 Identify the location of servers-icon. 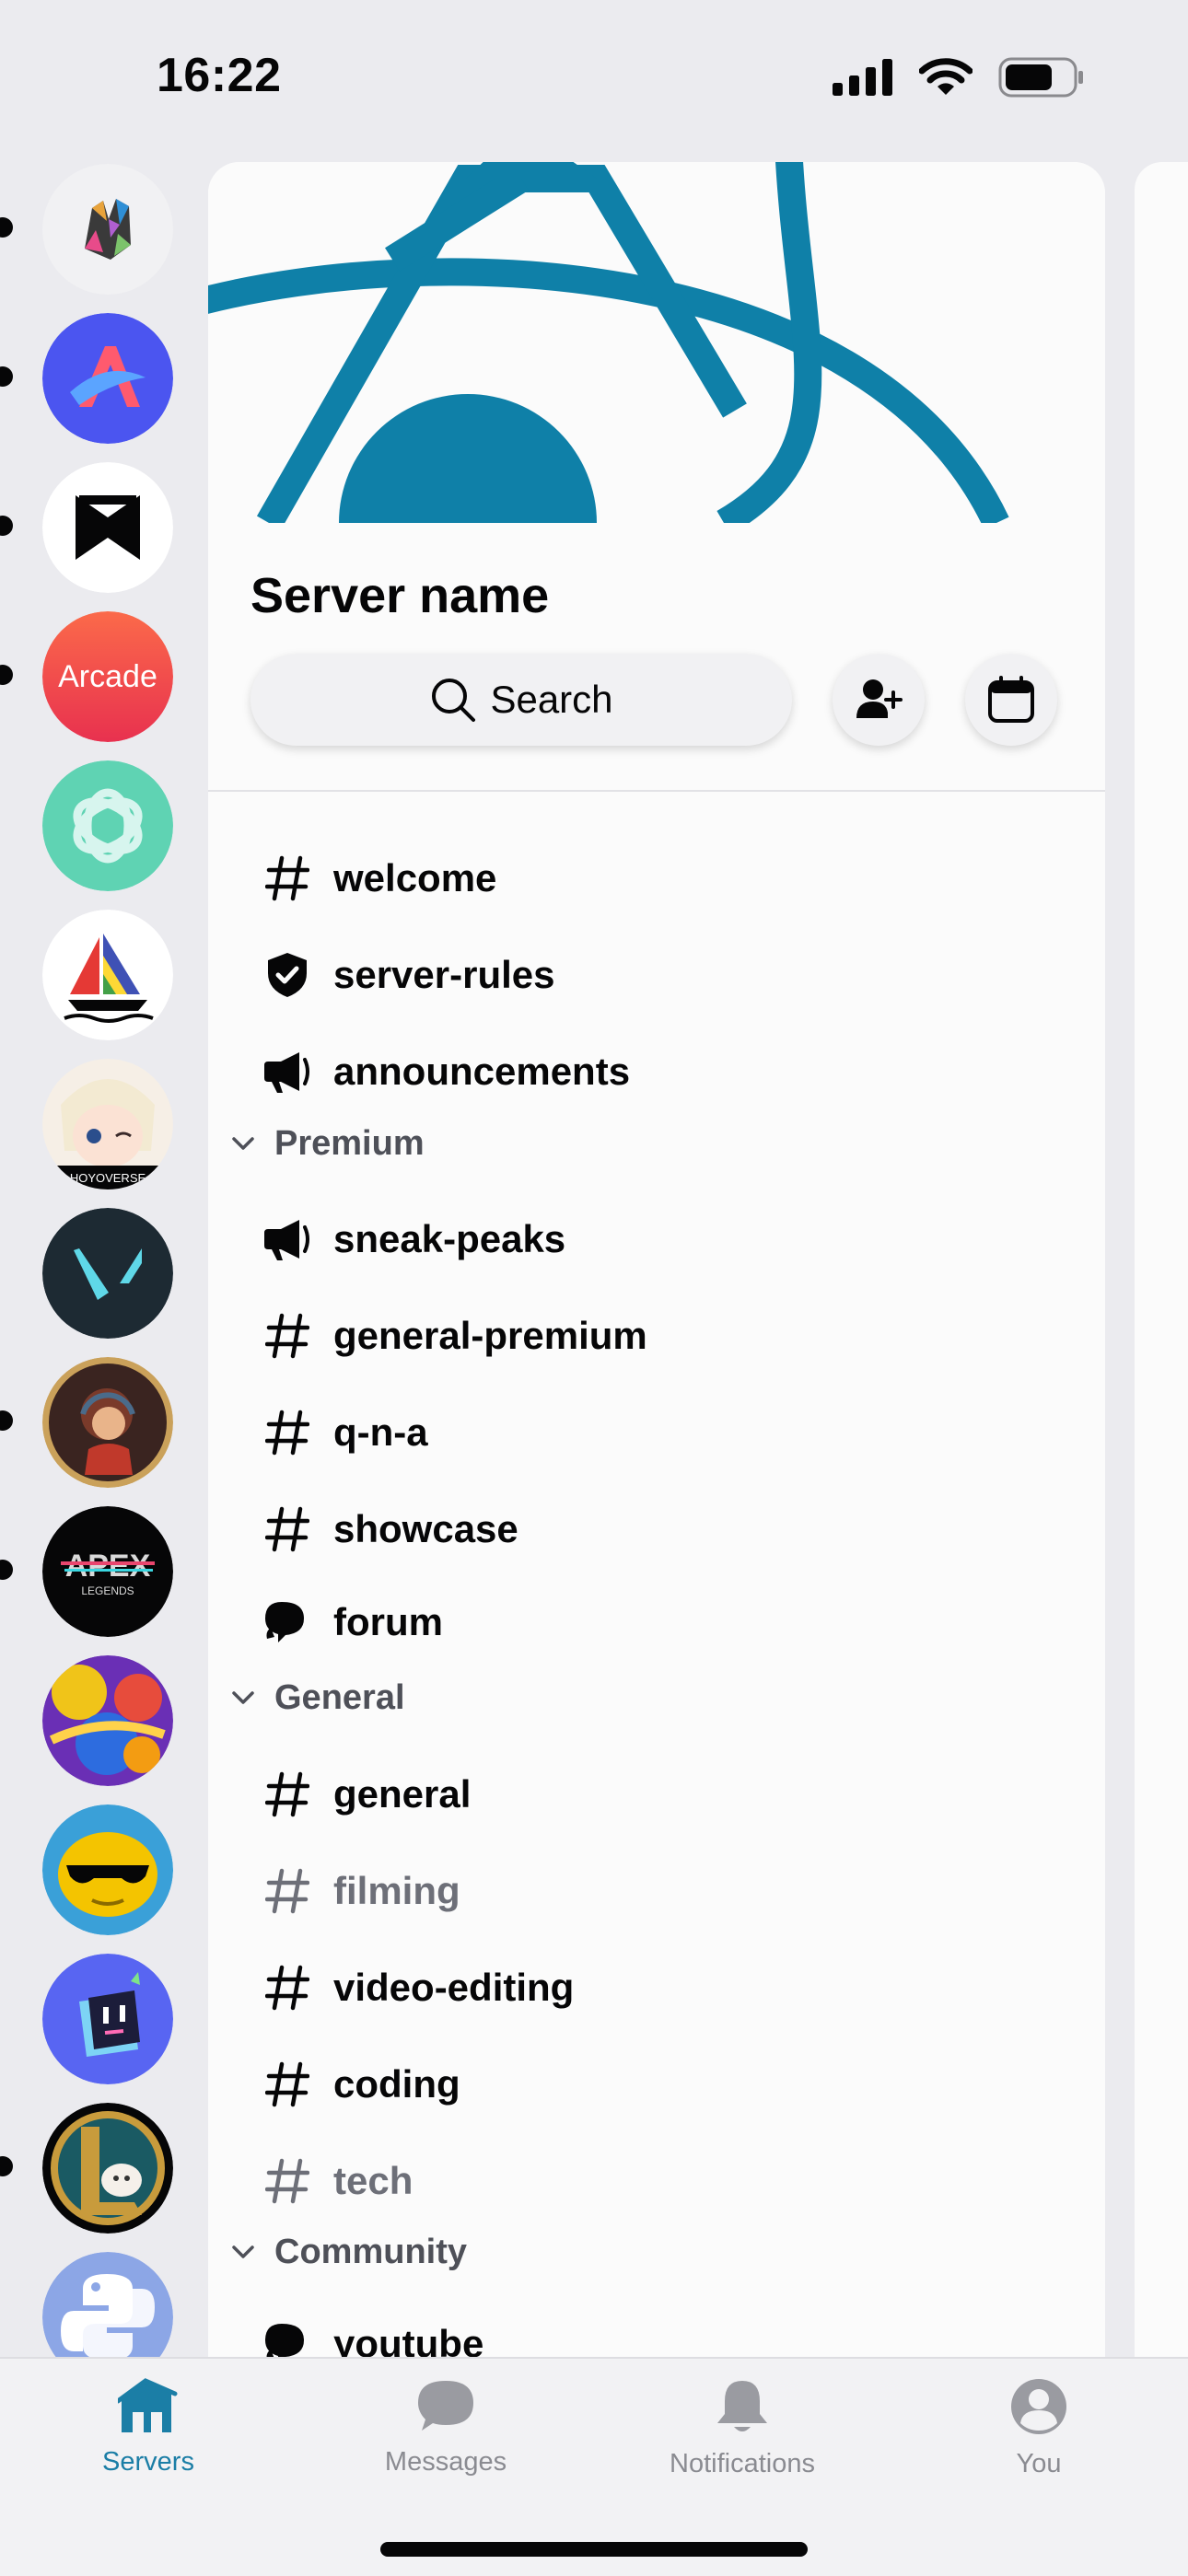
(148, 2405).